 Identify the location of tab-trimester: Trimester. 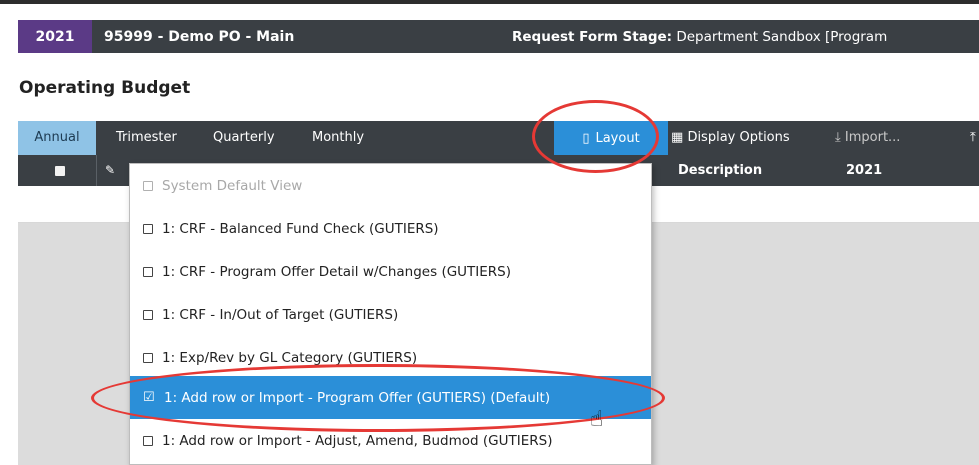
(146, 138).